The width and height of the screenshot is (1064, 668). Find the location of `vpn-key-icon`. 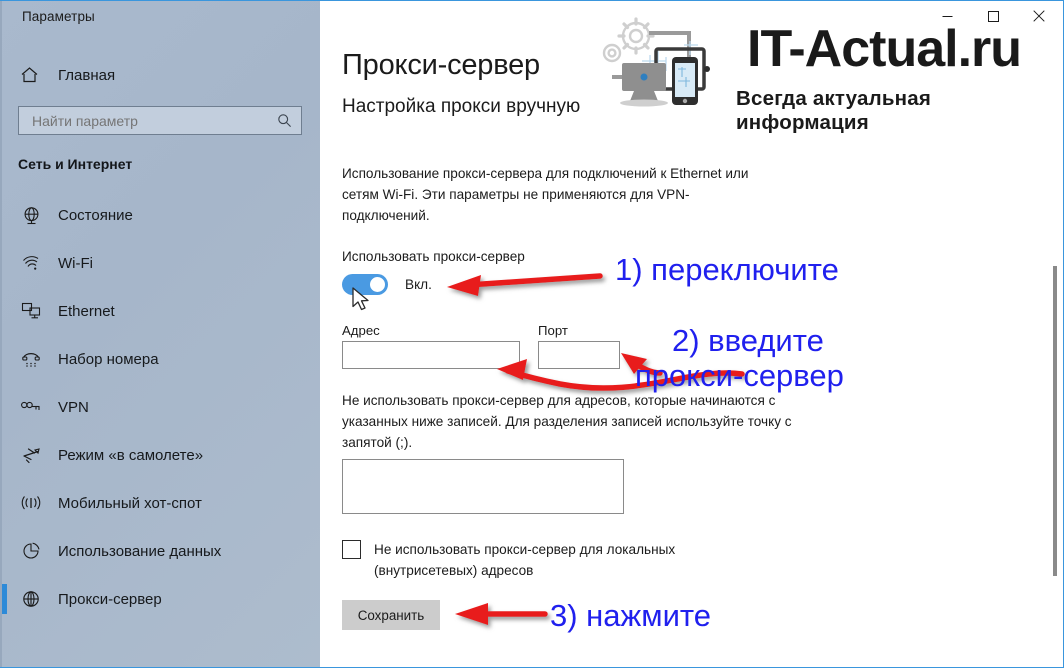

vpn-key-icon is located at coordinates (31, 407).